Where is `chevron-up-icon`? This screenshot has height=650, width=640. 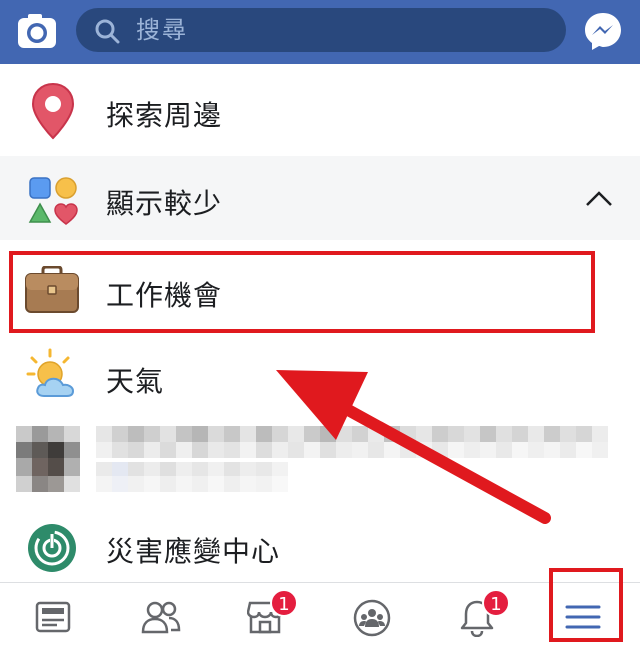 chevron-up-icon is located at coordinates (599, 198).